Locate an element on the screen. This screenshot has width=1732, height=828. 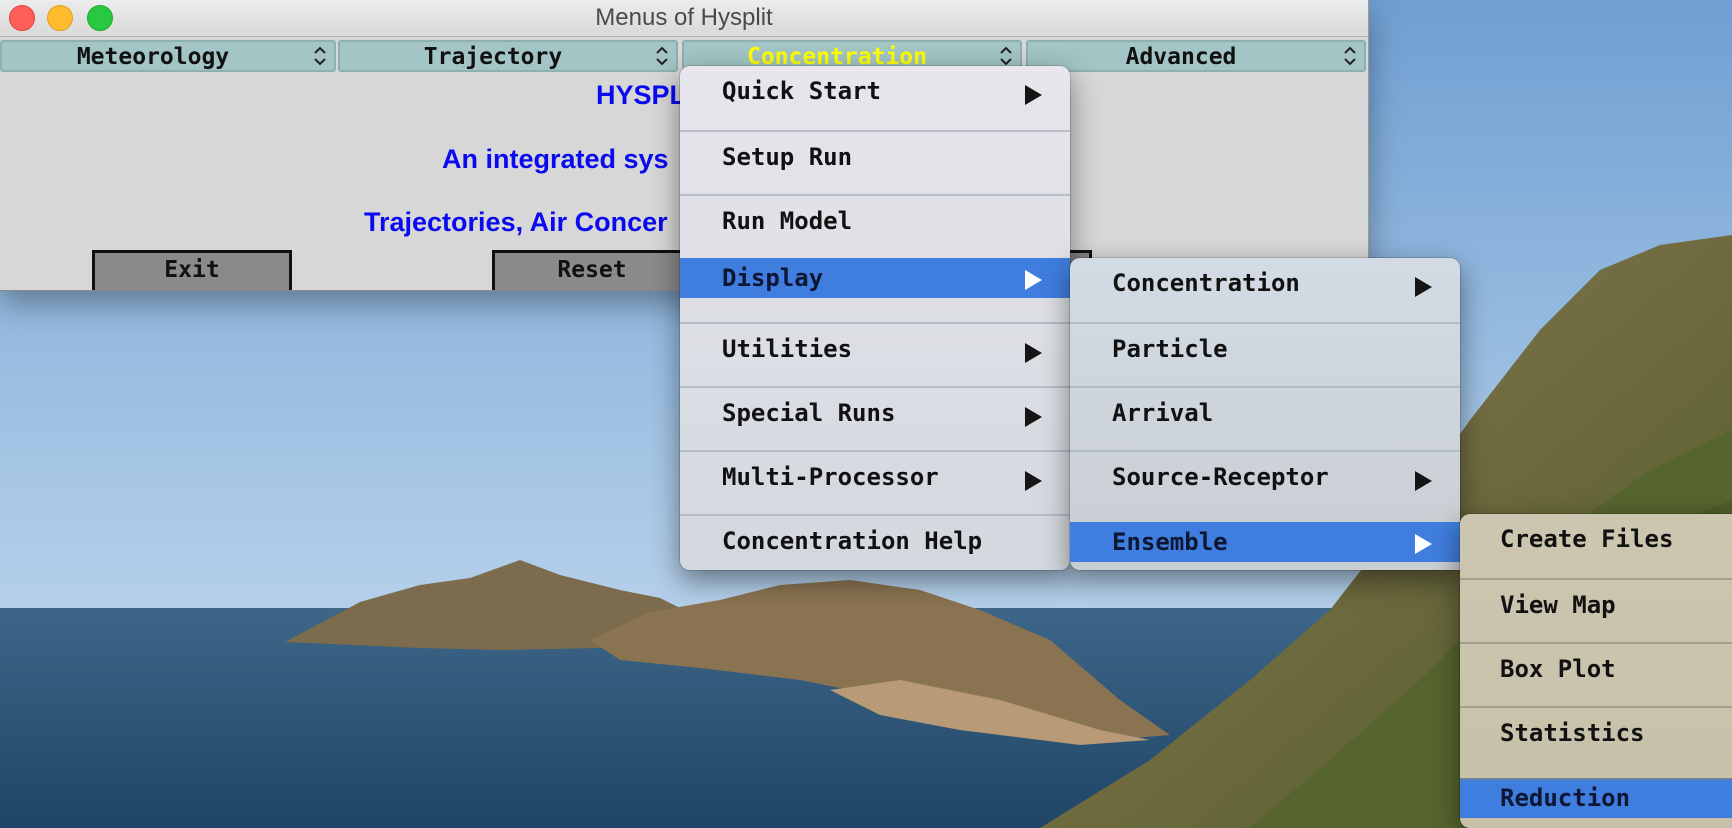
menu-item-label: Ensemble is located at coordinates (1170, 542).